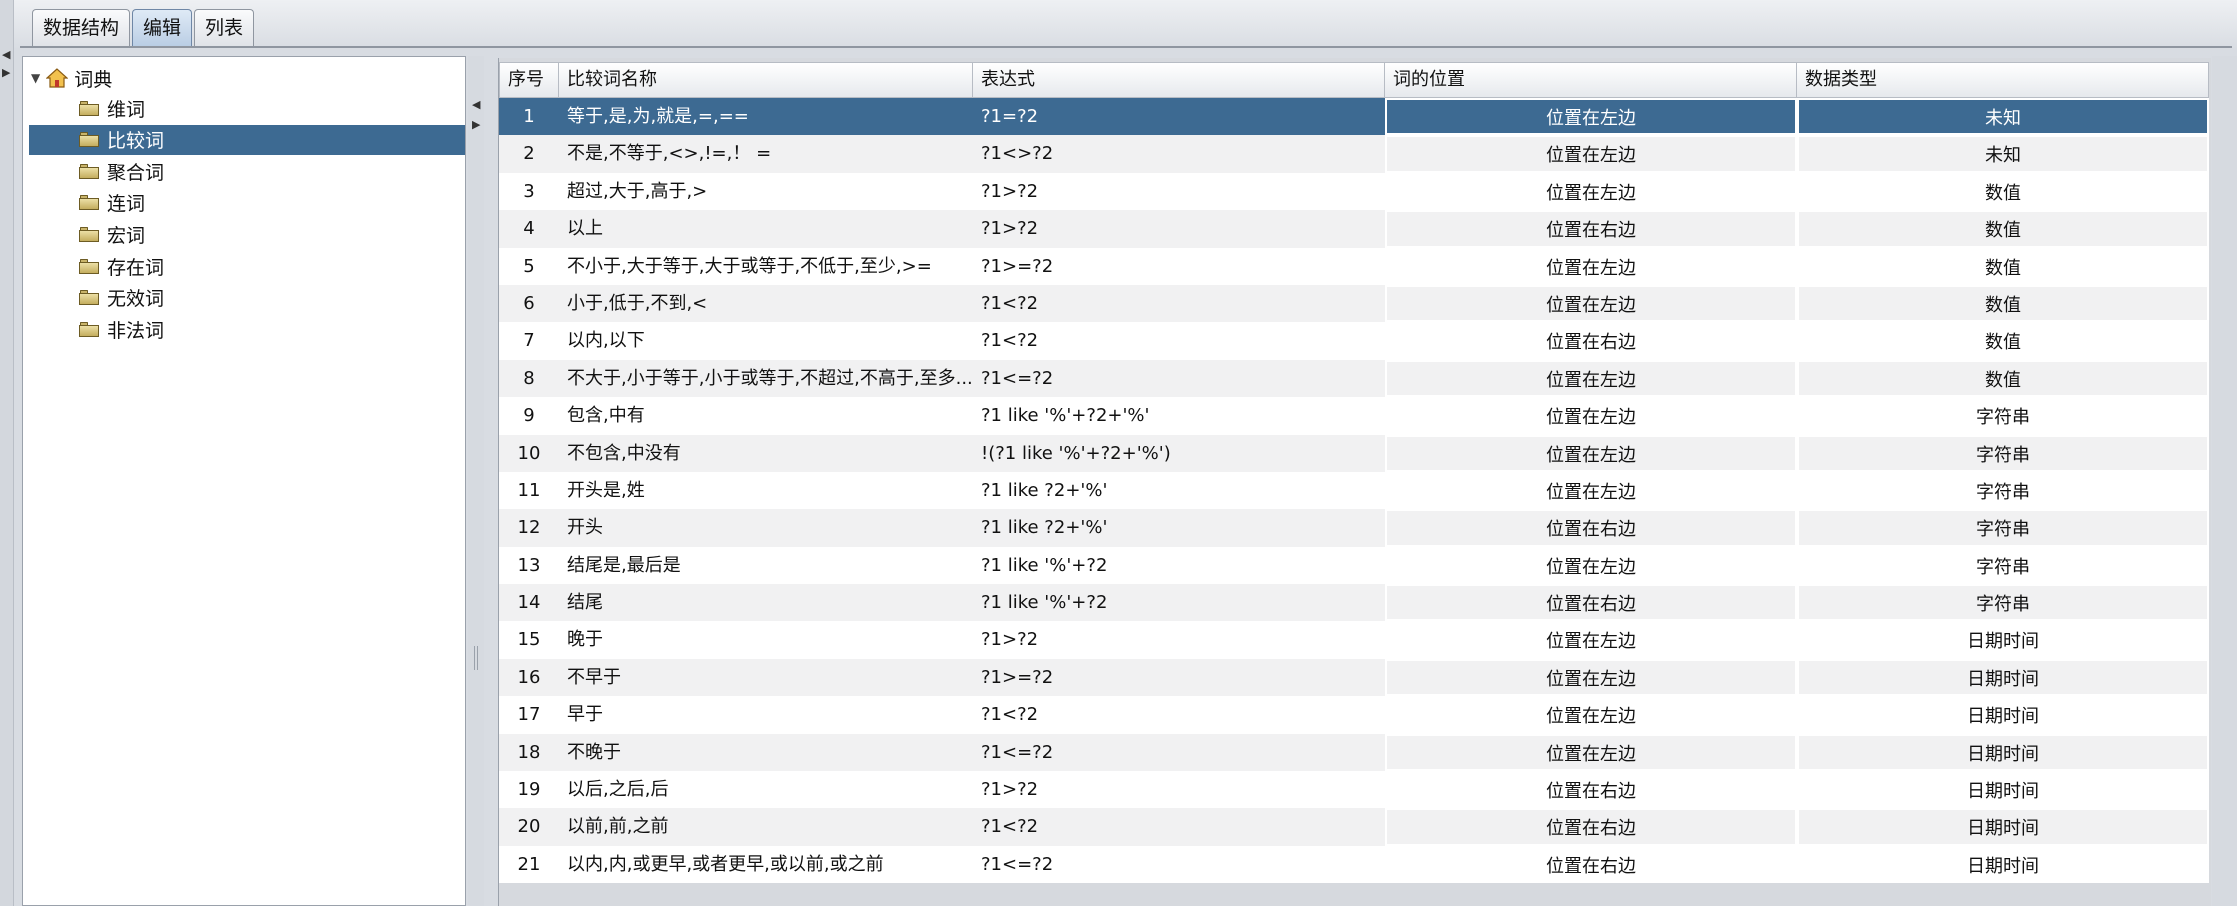  What do you see at coordinates (529, 378) in the screenshot?
I see `cell-index: 8` at bounding box center [529, 378].